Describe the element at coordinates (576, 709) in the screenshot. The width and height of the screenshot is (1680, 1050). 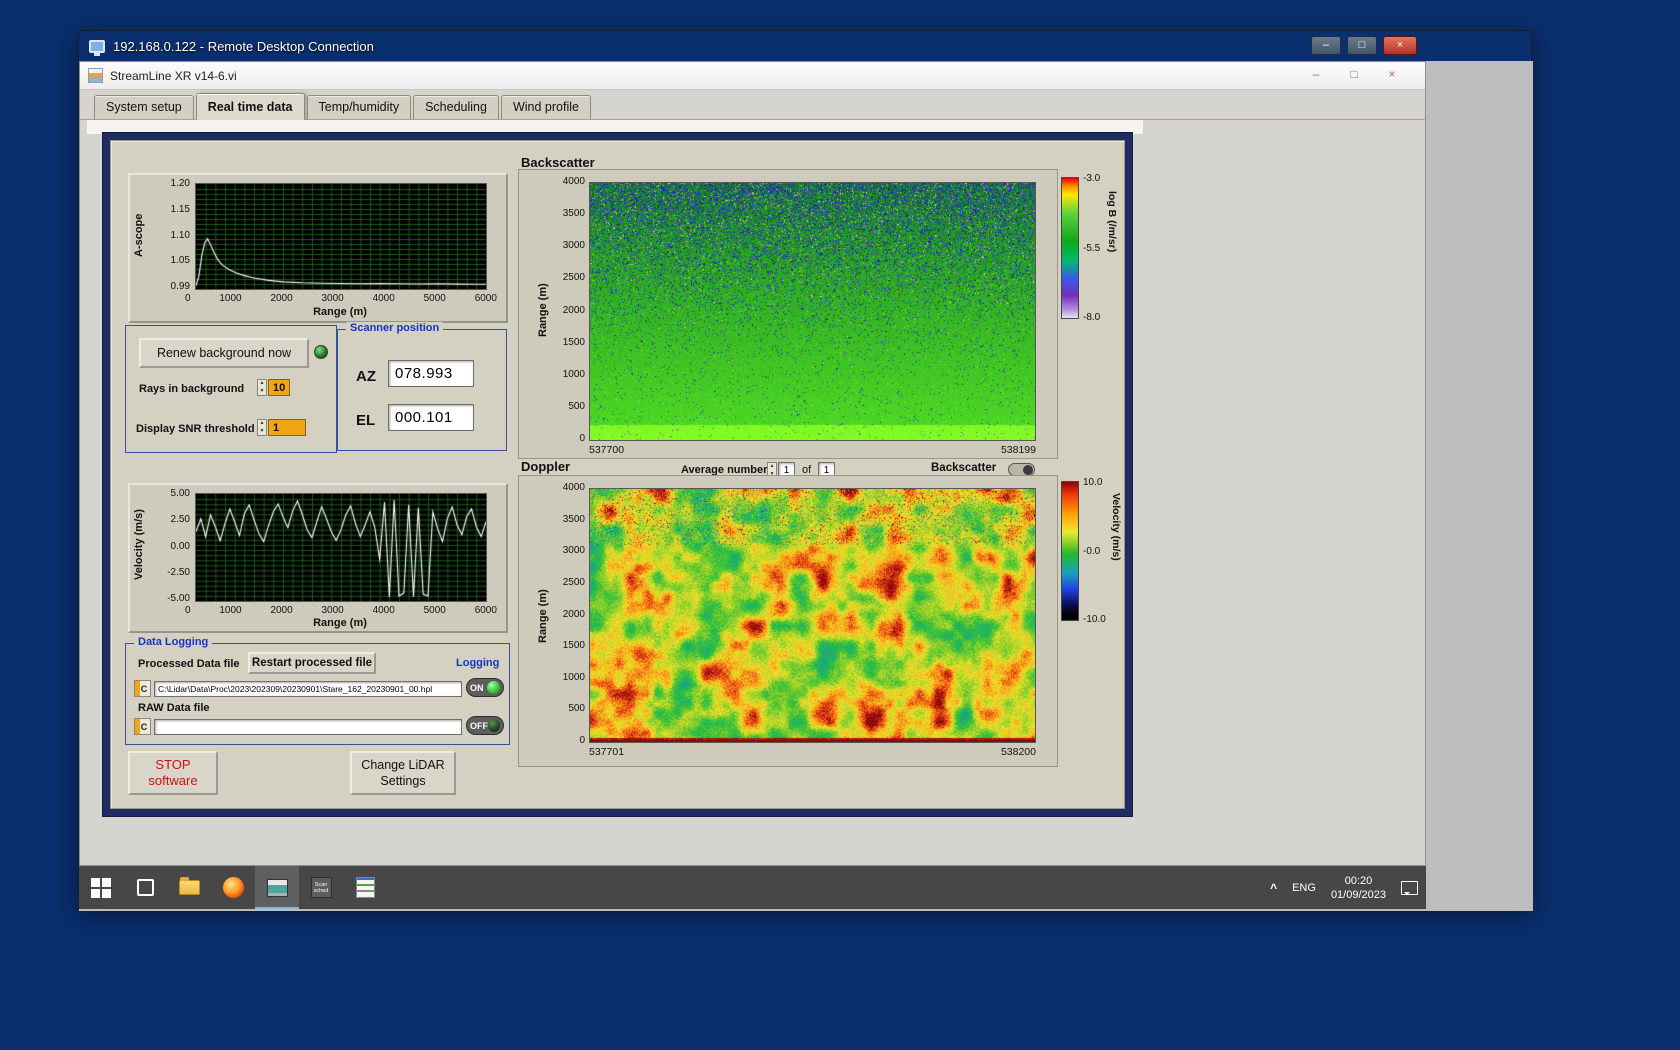
I see `tick-label: 500` at that location.